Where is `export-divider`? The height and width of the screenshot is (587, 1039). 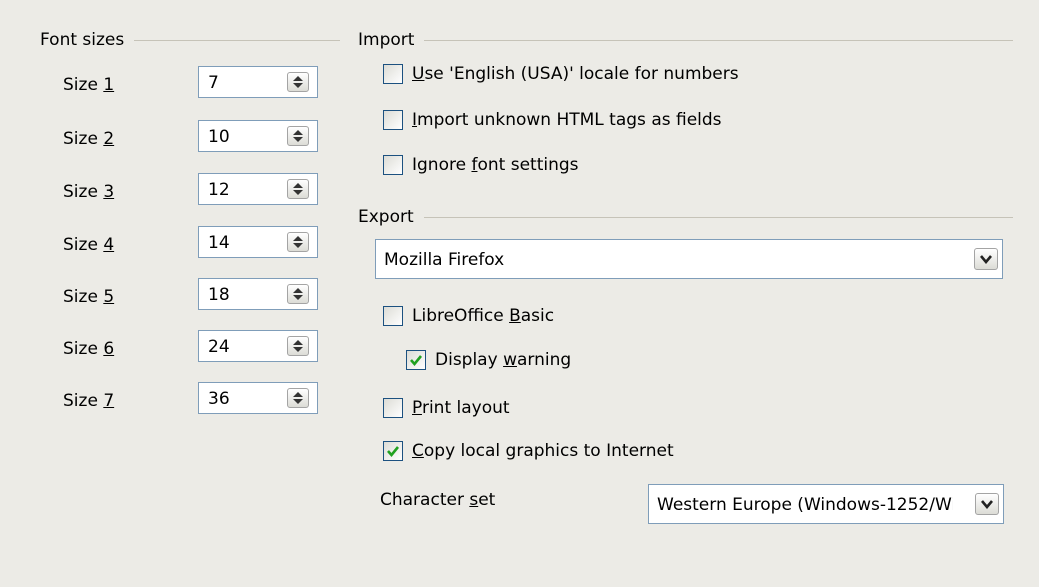 export-divider is located at coordinates (718, 217).